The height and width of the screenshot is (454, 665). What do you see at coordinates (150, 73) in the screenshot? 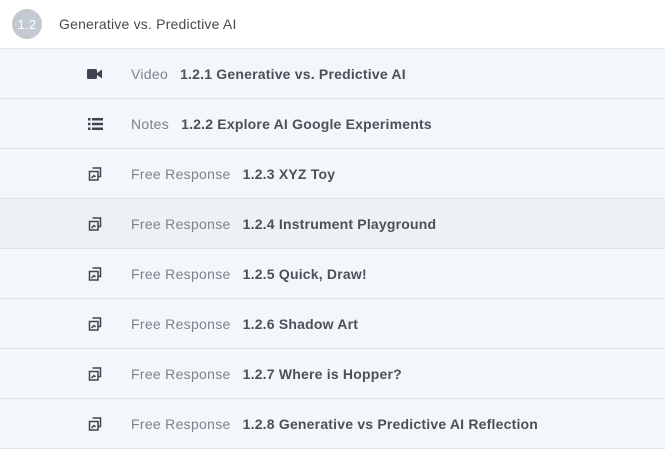
I see `lesson-type-label: Video` at bounding box center [150, 73].